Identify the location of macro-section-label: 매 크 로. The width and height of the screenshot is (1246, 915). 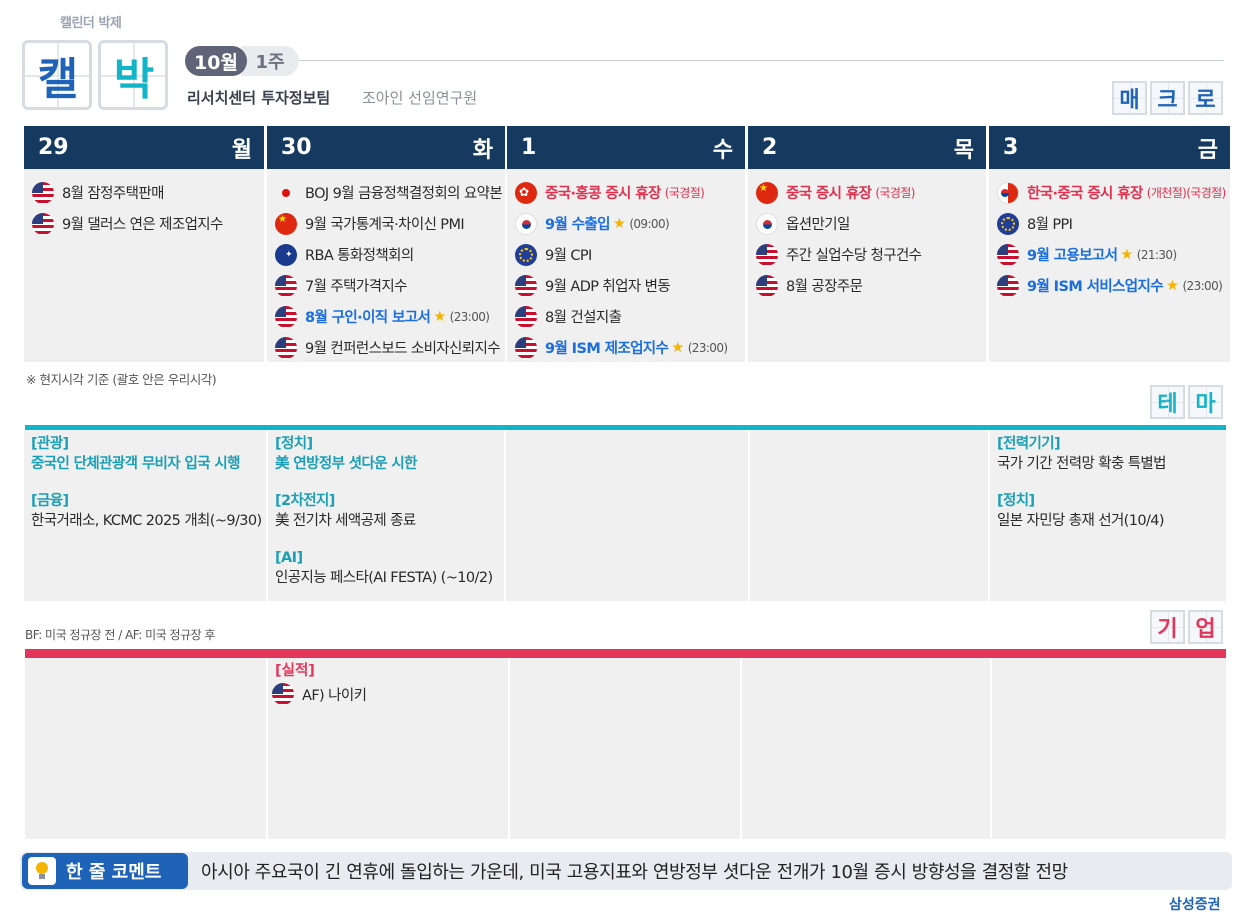
(1167, 98).